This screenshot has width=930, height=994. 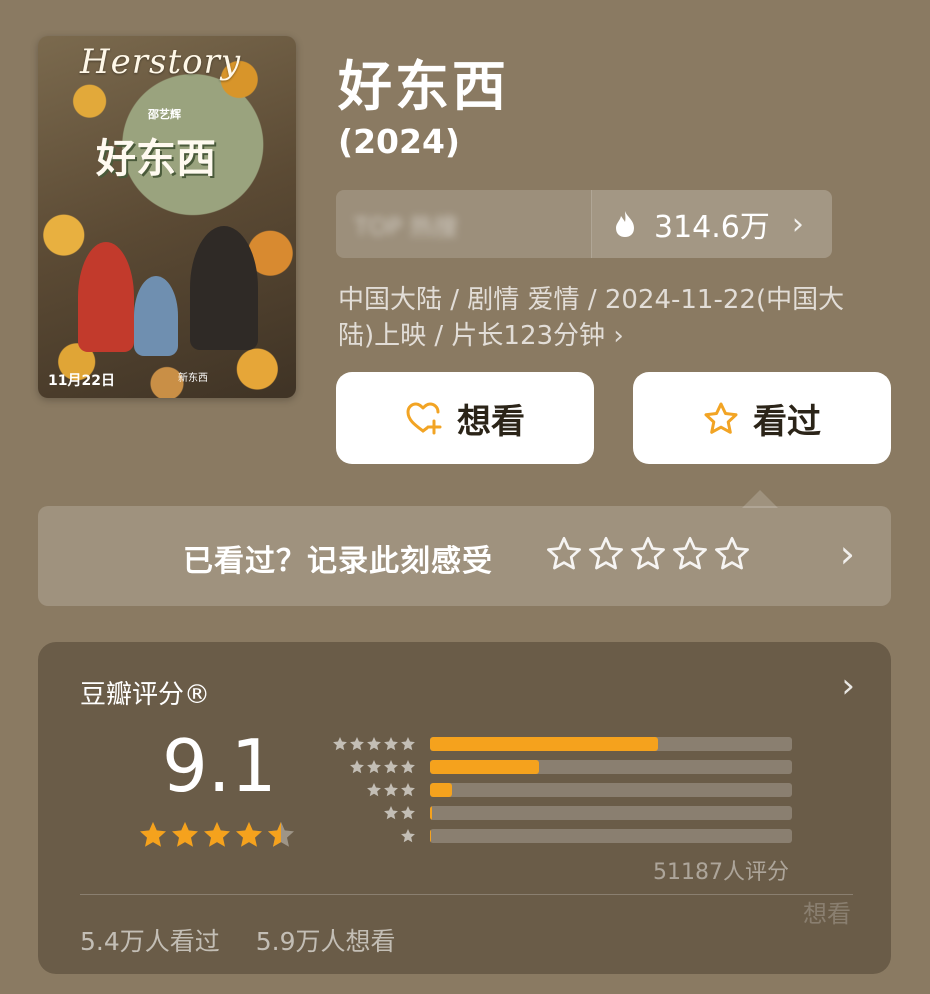 I want to click on watermark: 想看, so click(x=827, y=914).